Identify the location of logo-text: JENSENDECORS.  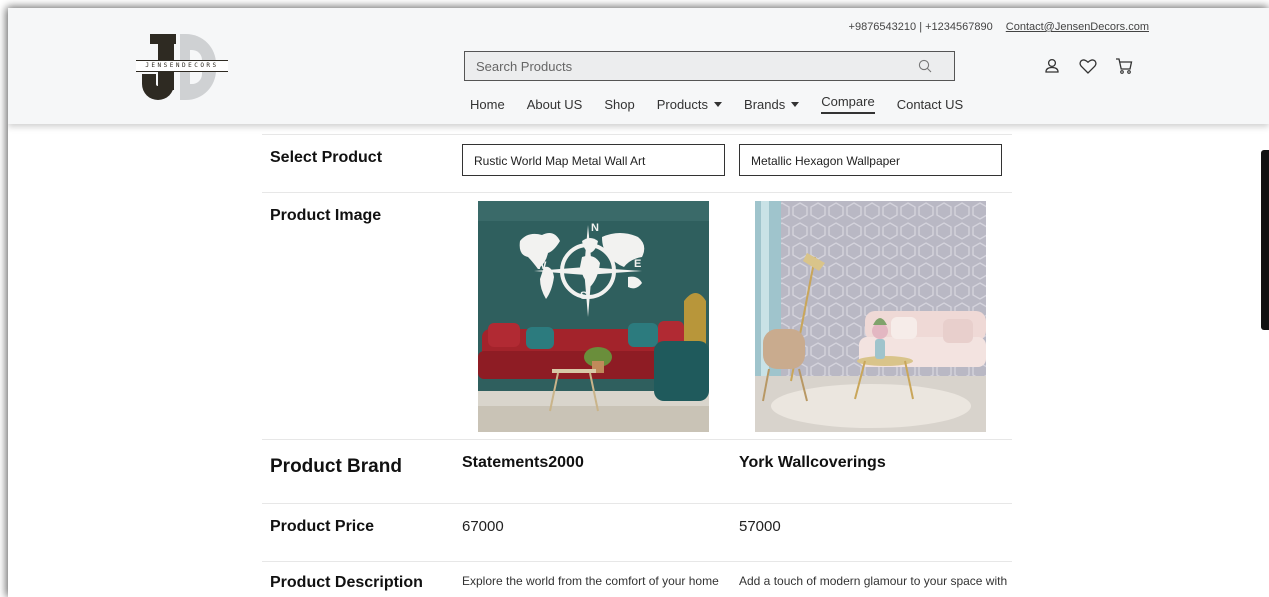
(182, 65).